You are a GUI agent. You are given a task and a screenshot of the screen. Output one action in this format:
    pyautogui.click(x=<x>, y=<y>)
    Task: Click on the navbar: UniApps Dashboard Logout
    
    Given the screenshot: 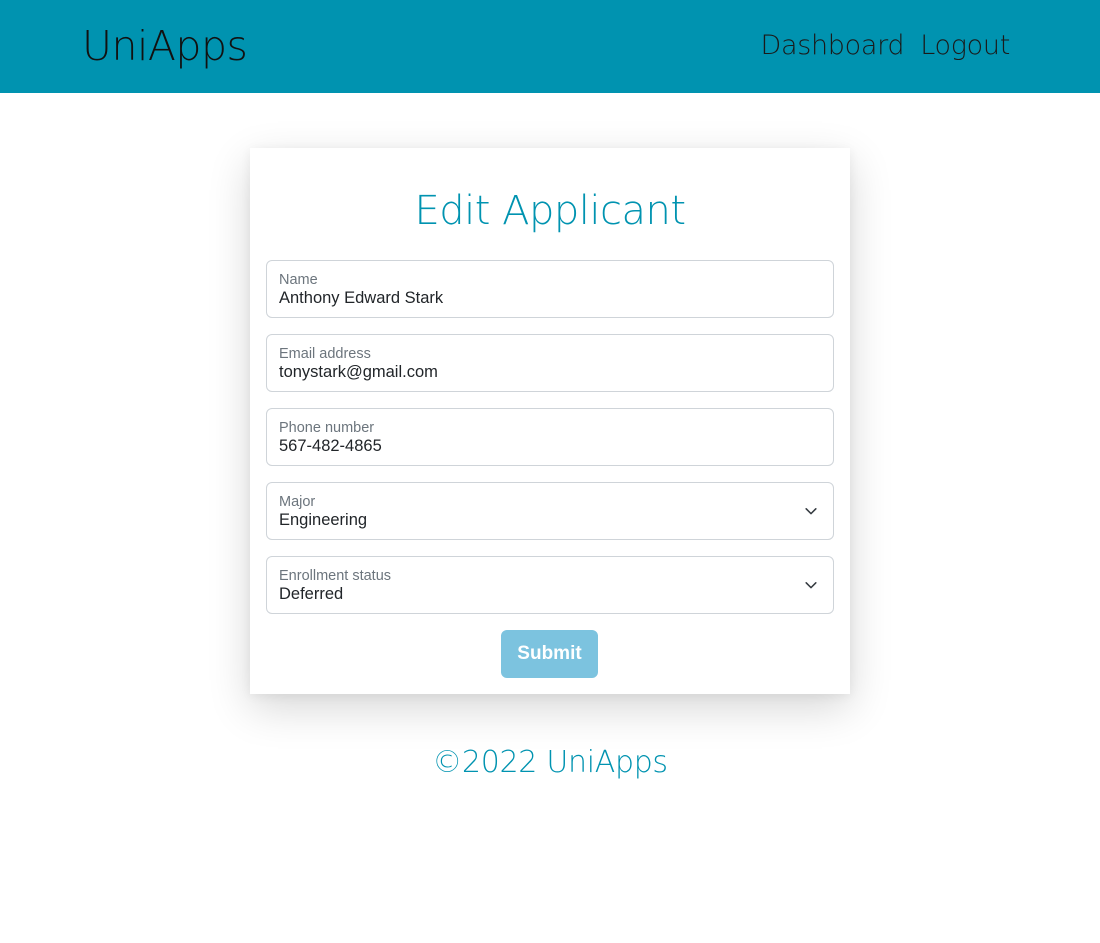 What is the action you would take?
    pyautogui.click(x=550, y=46)
    